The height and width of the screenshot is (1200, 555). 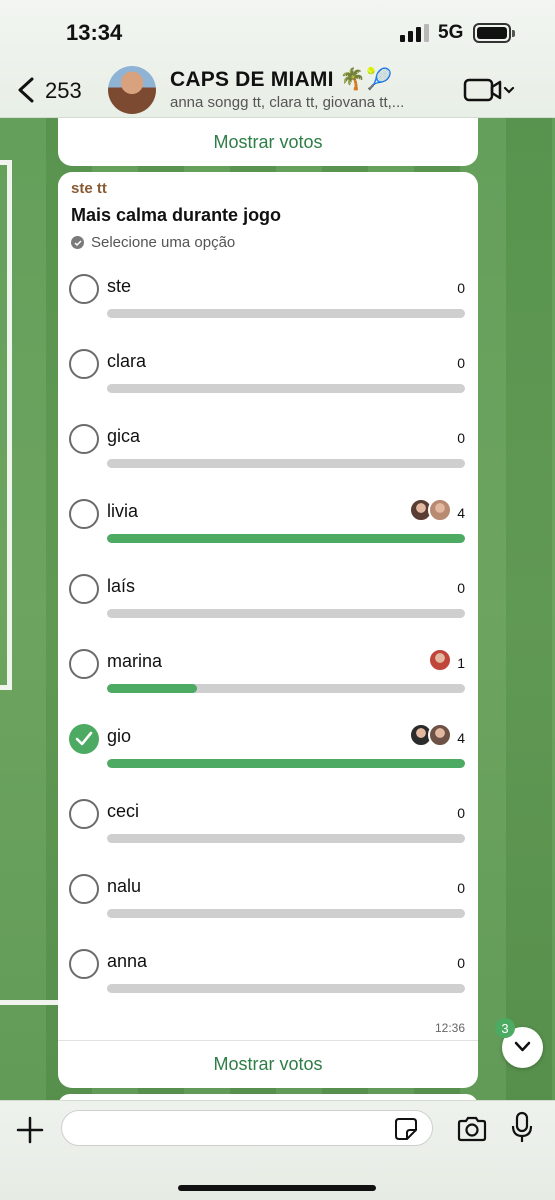 What do you see at coordinates (132, 90) in the screenshot?
I see `group-avatar` at bounding box center [132, 90].